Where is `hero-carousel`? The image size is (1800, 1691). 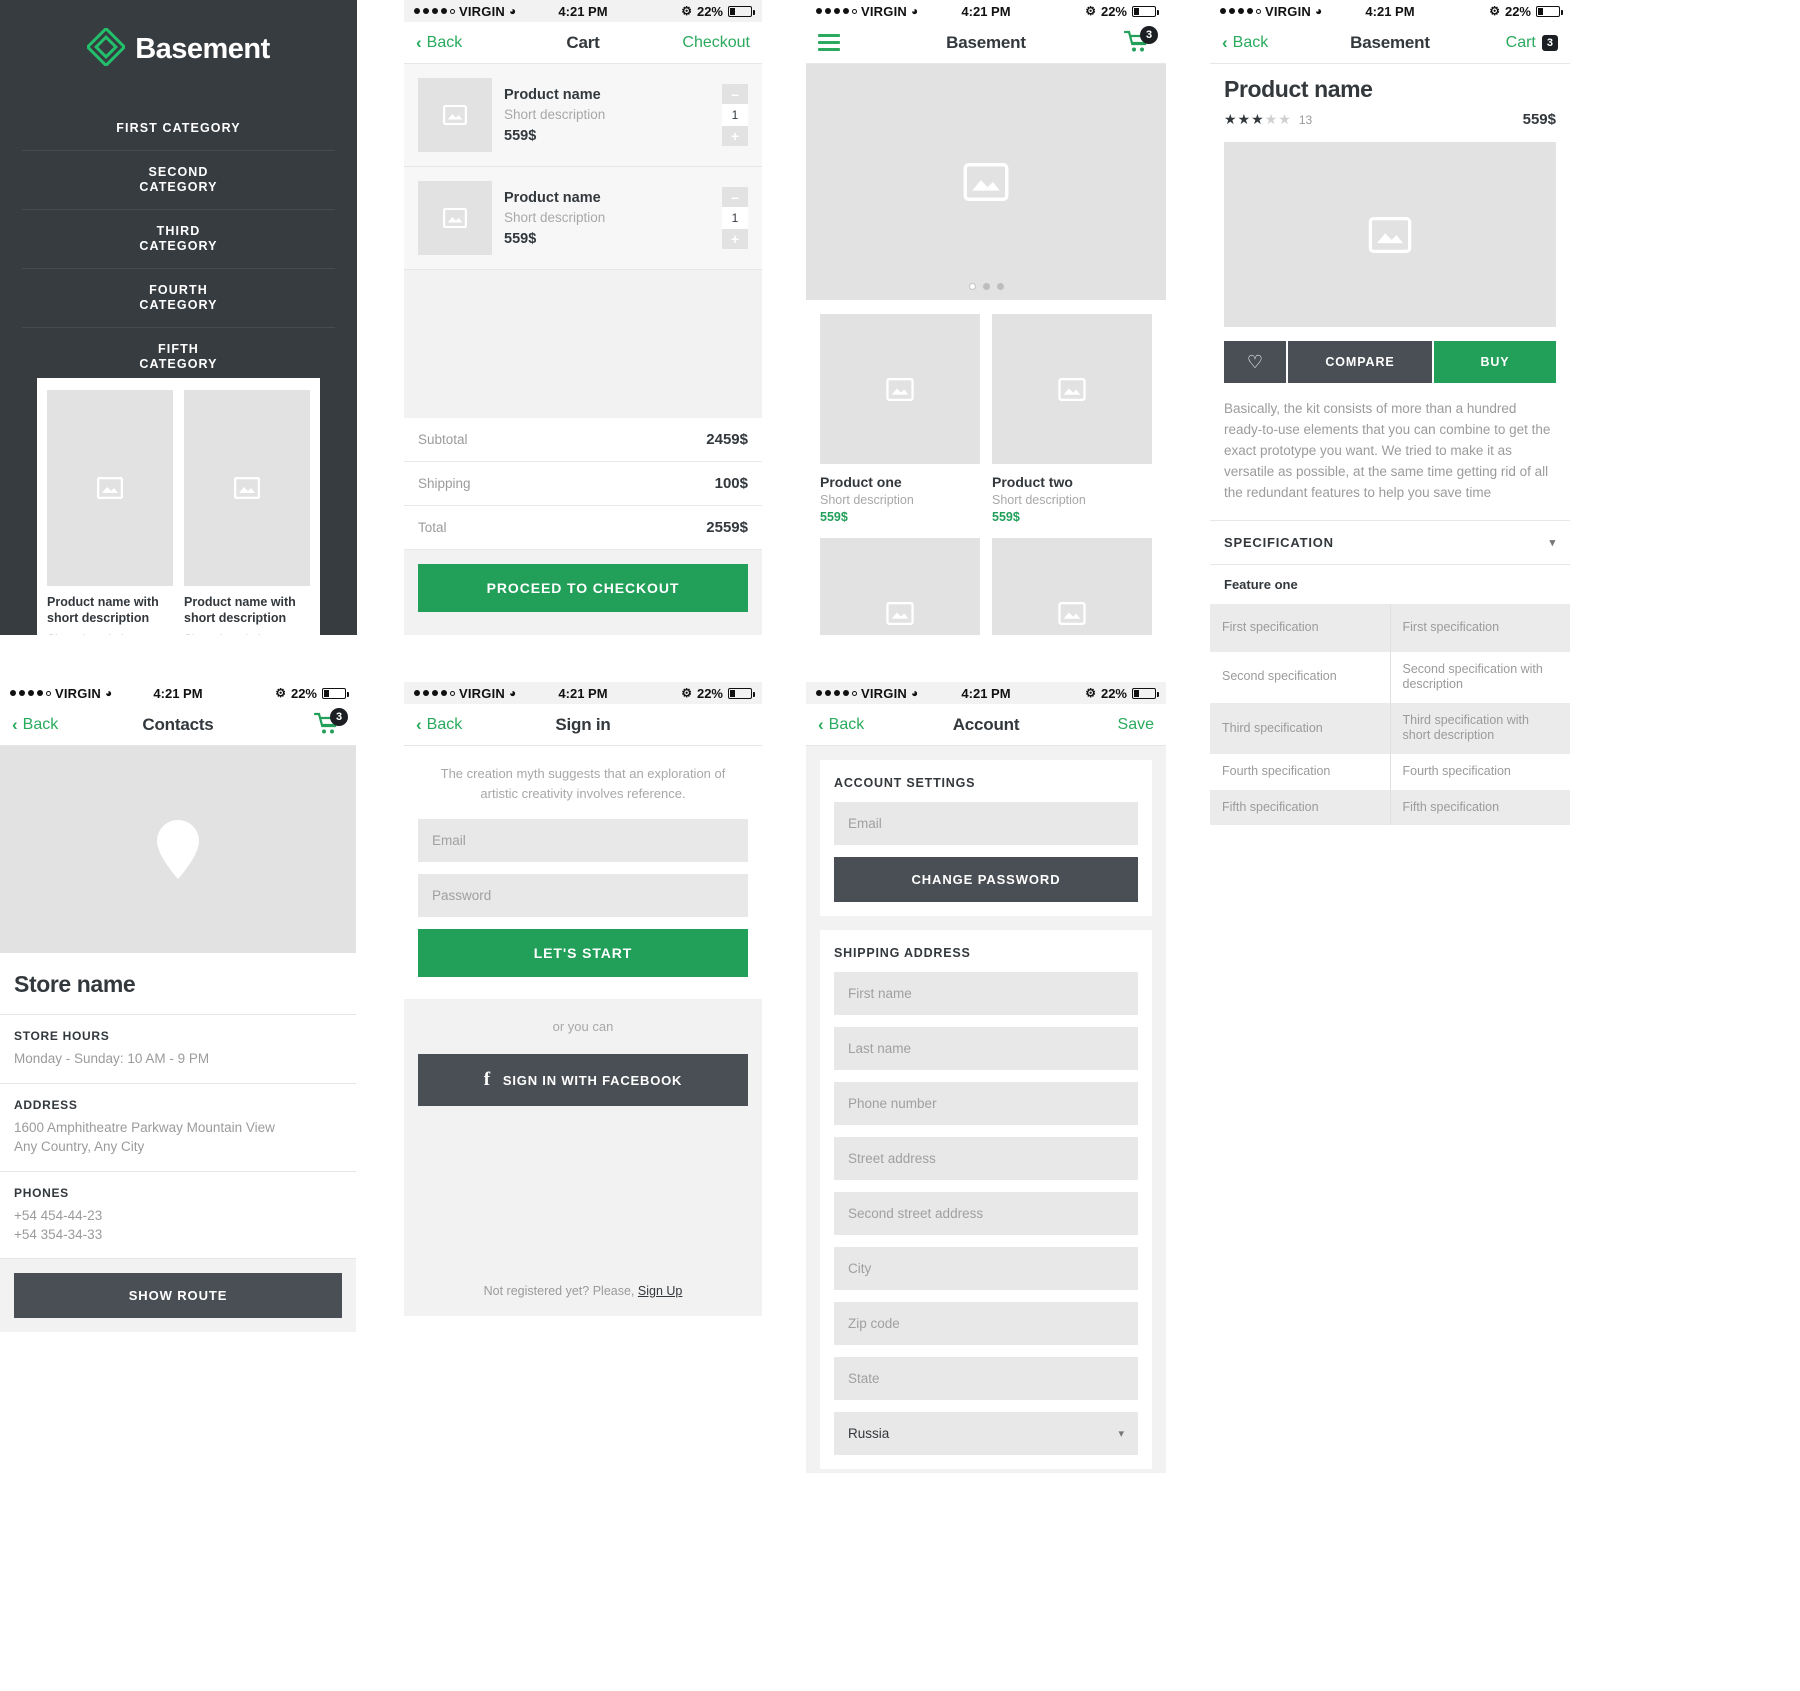
hero-carousel is located at coordinates (986, 182).